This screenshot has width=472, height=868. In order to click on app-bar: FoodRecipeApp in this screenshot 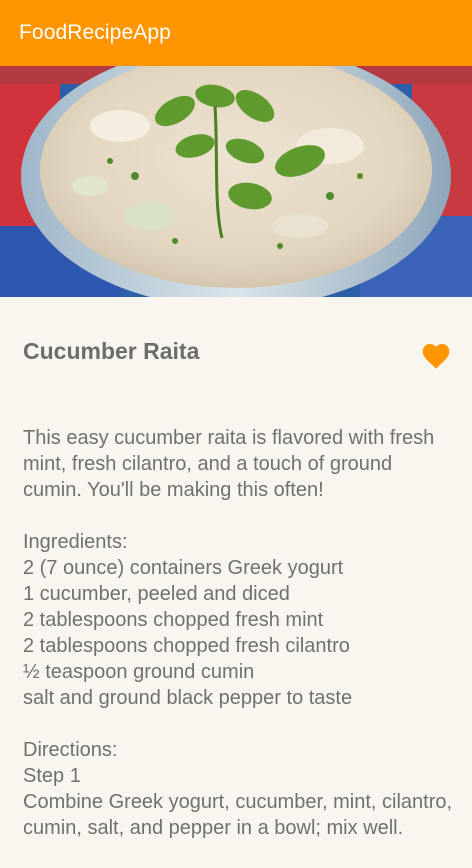, I will do `click(236, 33)`.